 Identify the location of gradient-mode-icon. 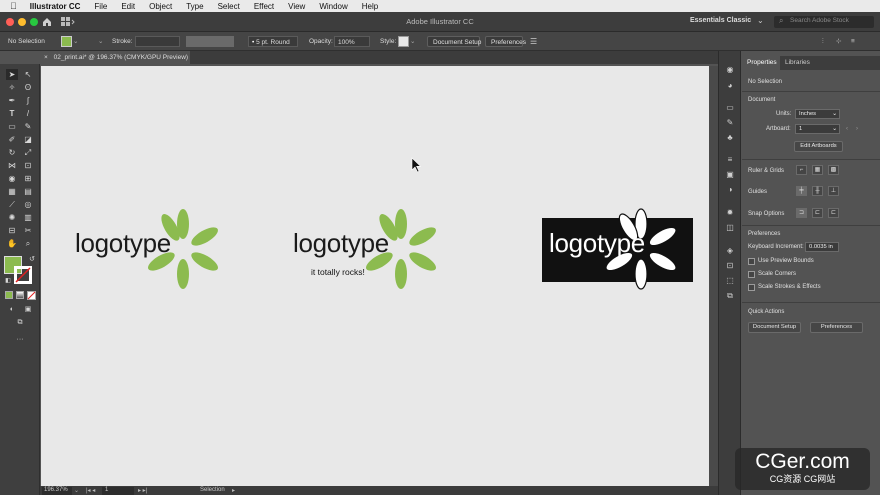
(20, 295).